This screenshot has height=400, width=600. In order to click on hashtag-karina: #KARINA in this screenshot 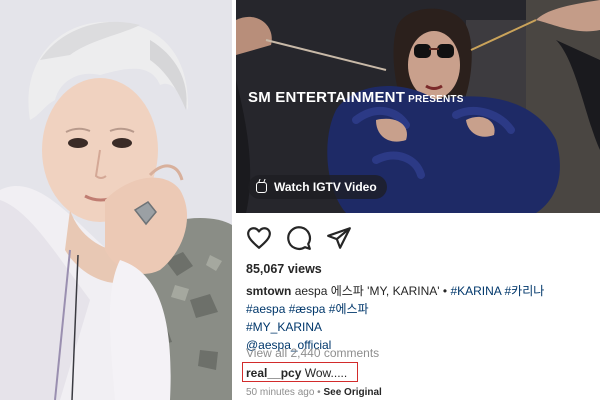, I will do `click(475, 291)`.